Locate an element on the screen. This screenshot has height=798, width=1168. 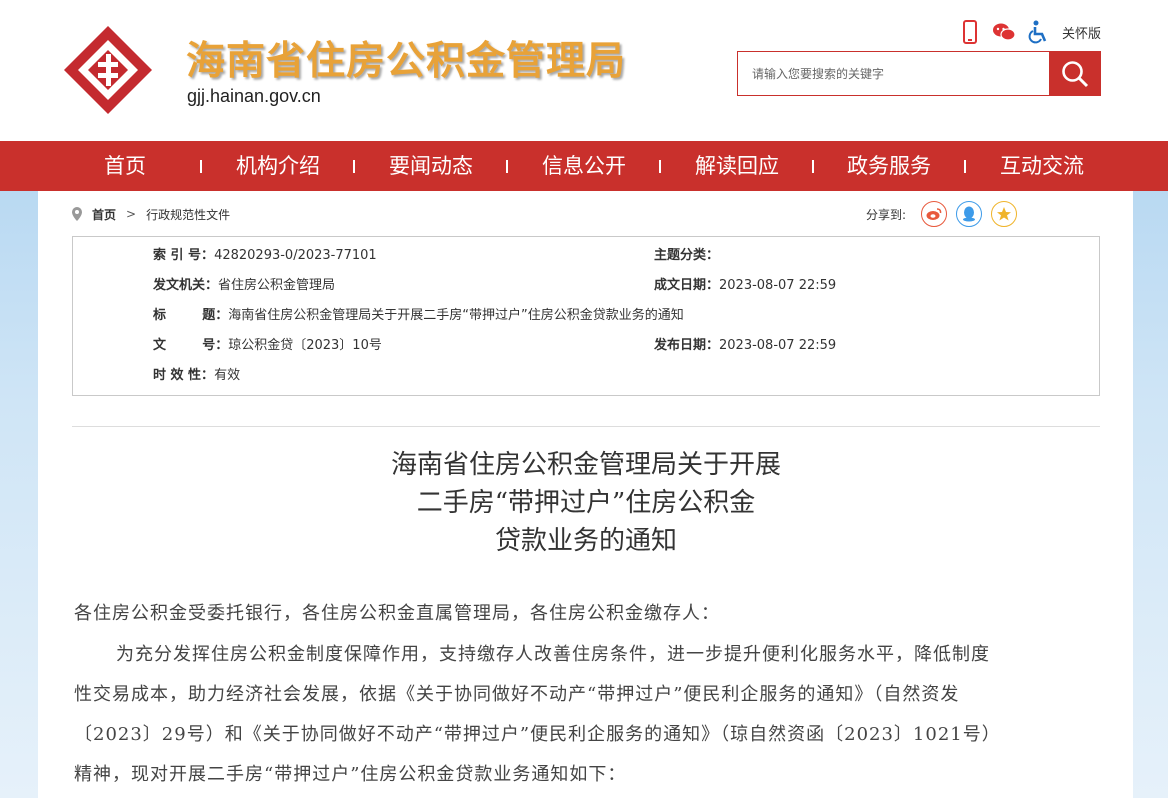
info-issuer: 发文机关：省住房公积金管理局 is located at coordinates (244, 286).